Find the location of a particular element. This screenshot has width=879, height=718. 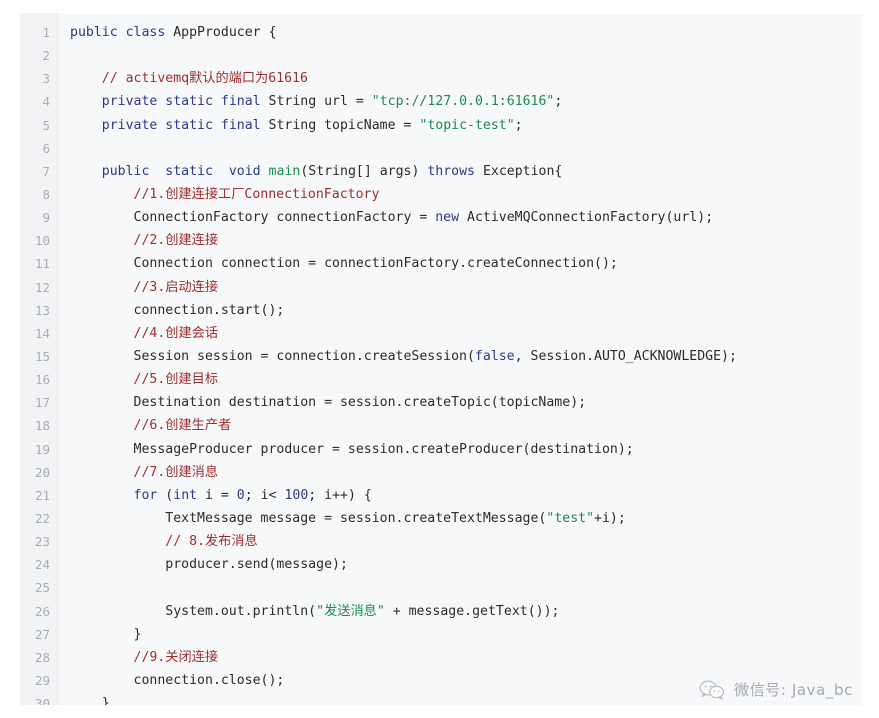

line-number: 17 is located at coordinates (42, 403).